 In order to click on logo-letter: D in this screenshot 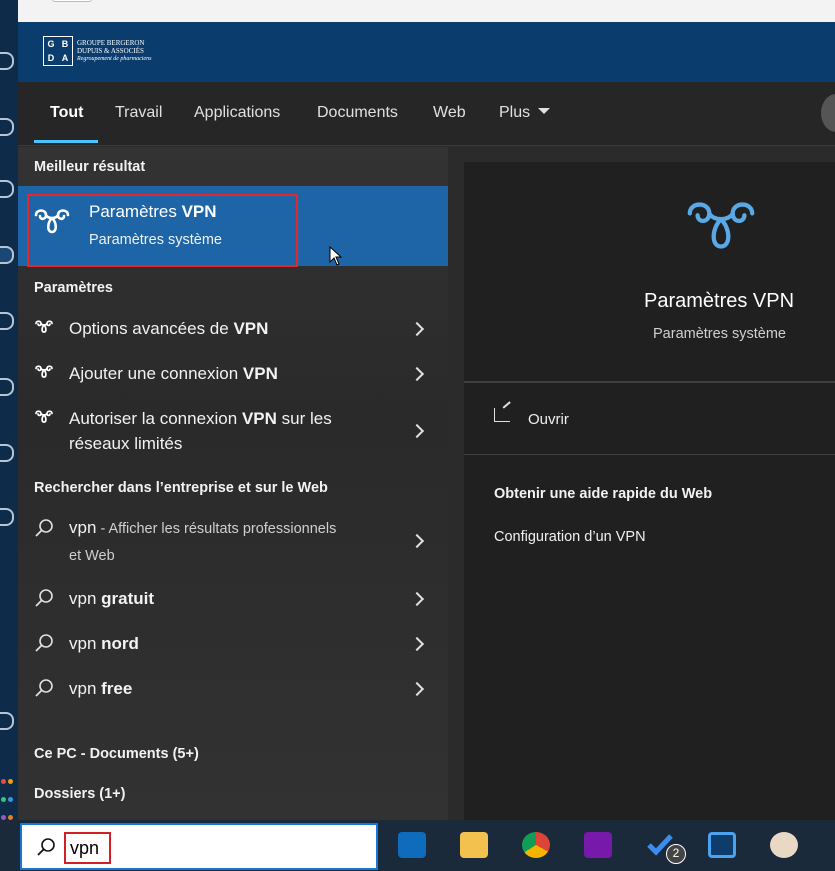, I will do `click(51, 58)`.